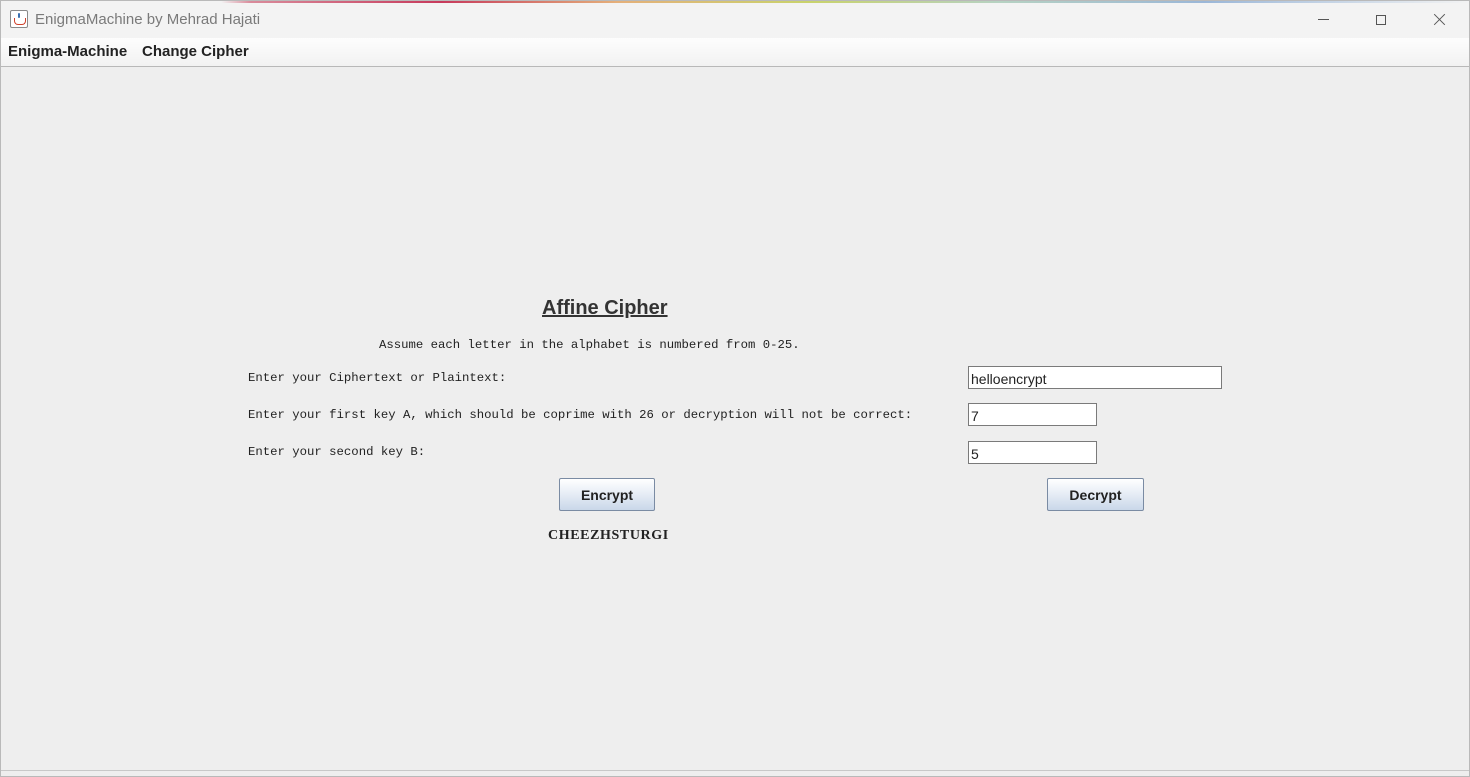  I want to click on title-bar-accent, so click(735, 2).